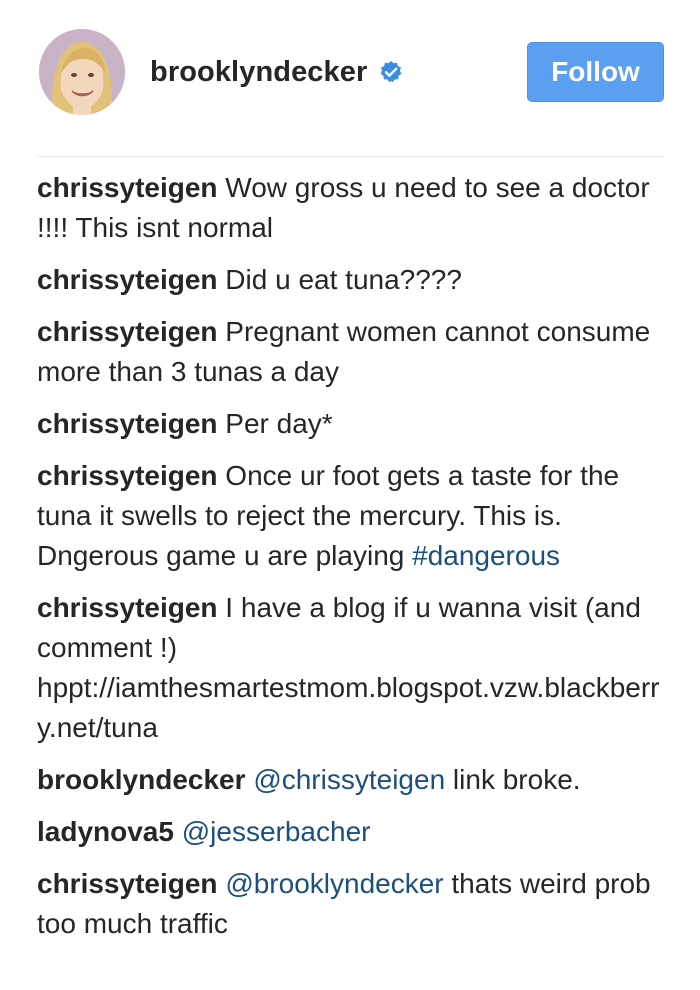 This screenshot has width=700, height=990. I want to click on username-row: brooklyndecker, so click(276, 72).